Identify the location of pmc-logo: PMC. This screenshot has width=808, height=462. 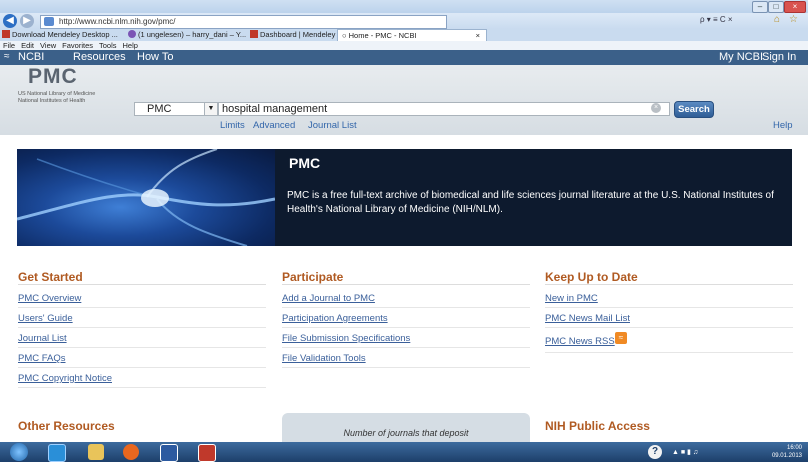
(53, 77).